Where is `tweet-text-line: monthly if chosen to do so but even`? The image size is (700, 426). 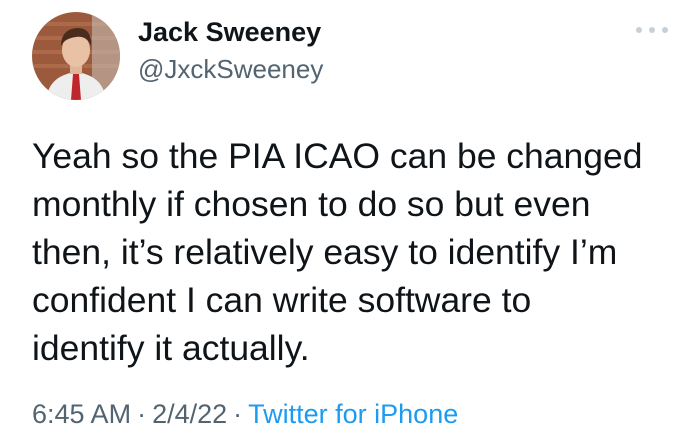 tweet-text-line: monthly if chosen to do so but even is located at coordinates (311, 204).